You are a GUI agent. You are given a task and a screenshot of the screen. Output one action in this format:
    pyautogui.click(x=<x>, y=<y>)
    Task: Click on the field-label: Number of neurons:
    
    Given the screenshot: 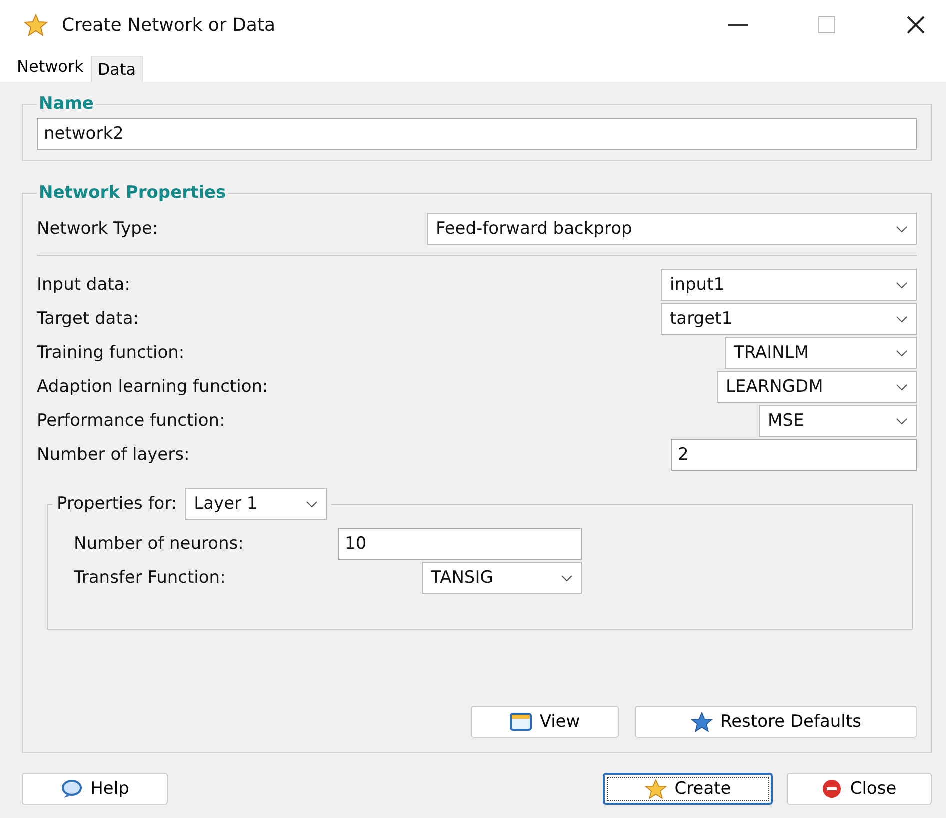 What is the action you would take?
    pyautogui.click(x=159, y=544)
    